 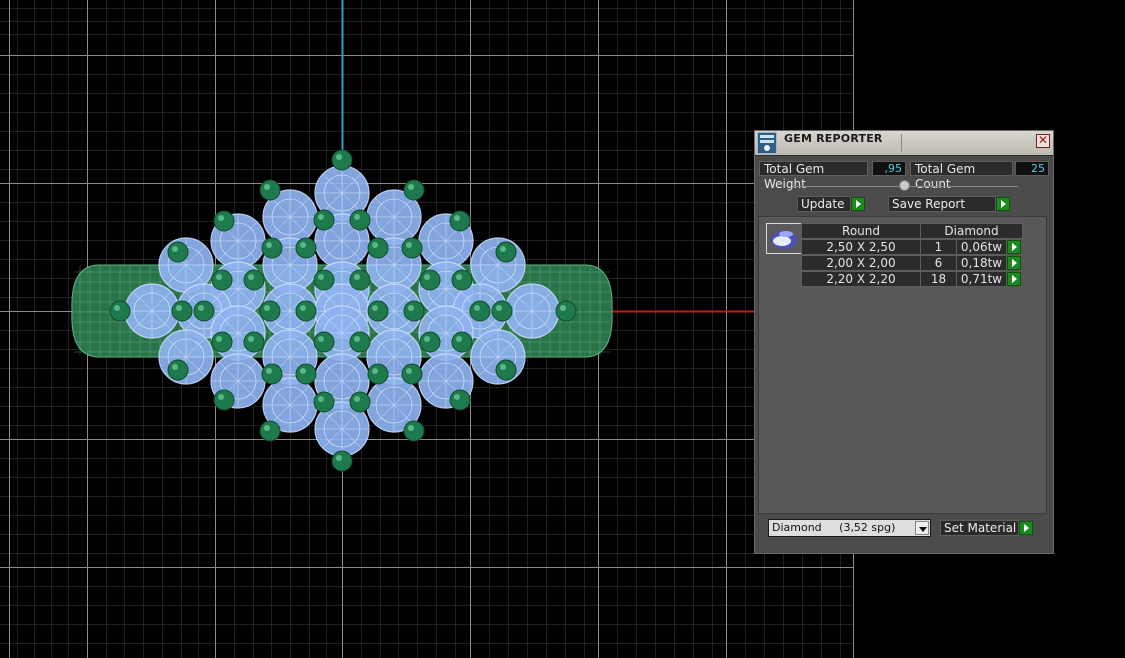 I want to click on panel-title: GEM REPORTER, so click(x=833, y=138).